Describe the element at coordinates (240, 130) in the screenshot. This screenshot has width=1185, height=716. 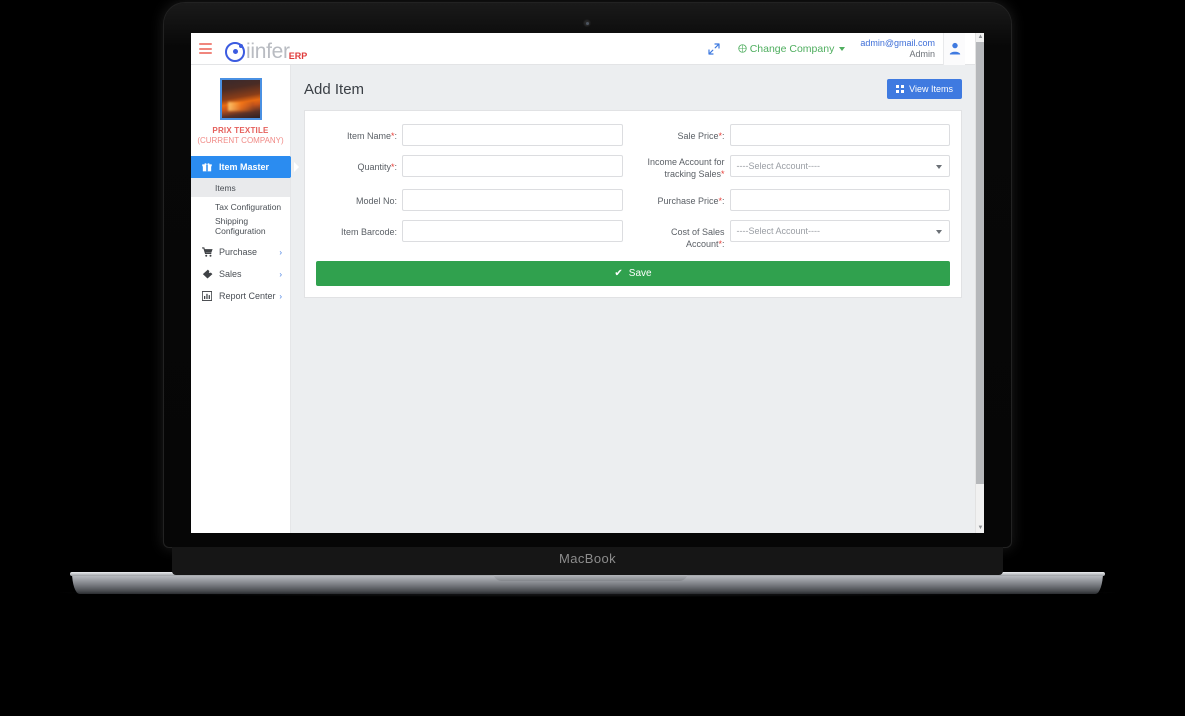
I see `company-name: PRIX TEXTILE` at that location.